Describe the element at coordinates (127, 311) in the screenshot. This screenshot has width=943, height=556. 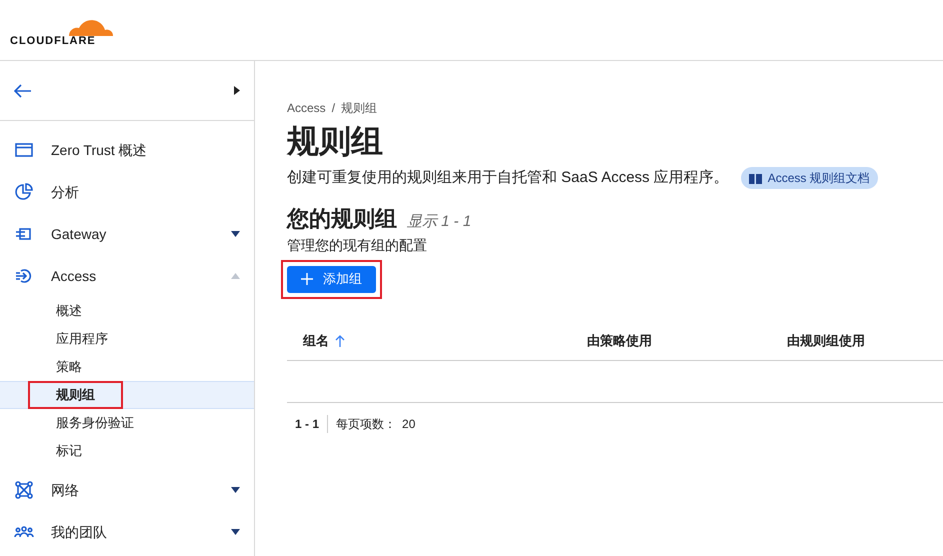
I see `nav-subitem: 概述` at that location.